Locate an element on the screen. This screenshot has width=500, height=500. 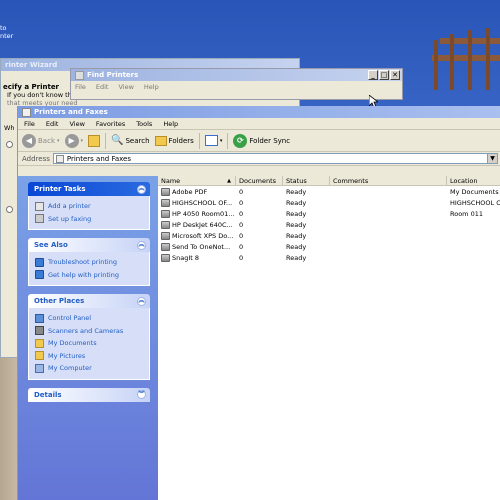
column-header-name: Name ▲ is located at coordinates (197, 180).